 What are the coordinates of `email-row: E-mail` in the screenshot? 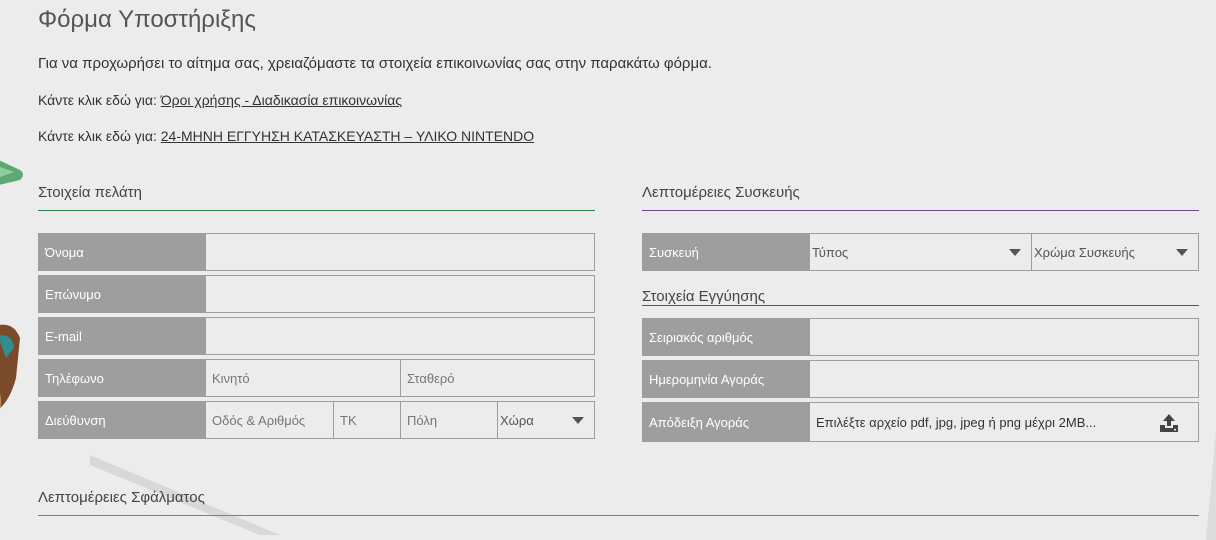 It's located at (316, 336).